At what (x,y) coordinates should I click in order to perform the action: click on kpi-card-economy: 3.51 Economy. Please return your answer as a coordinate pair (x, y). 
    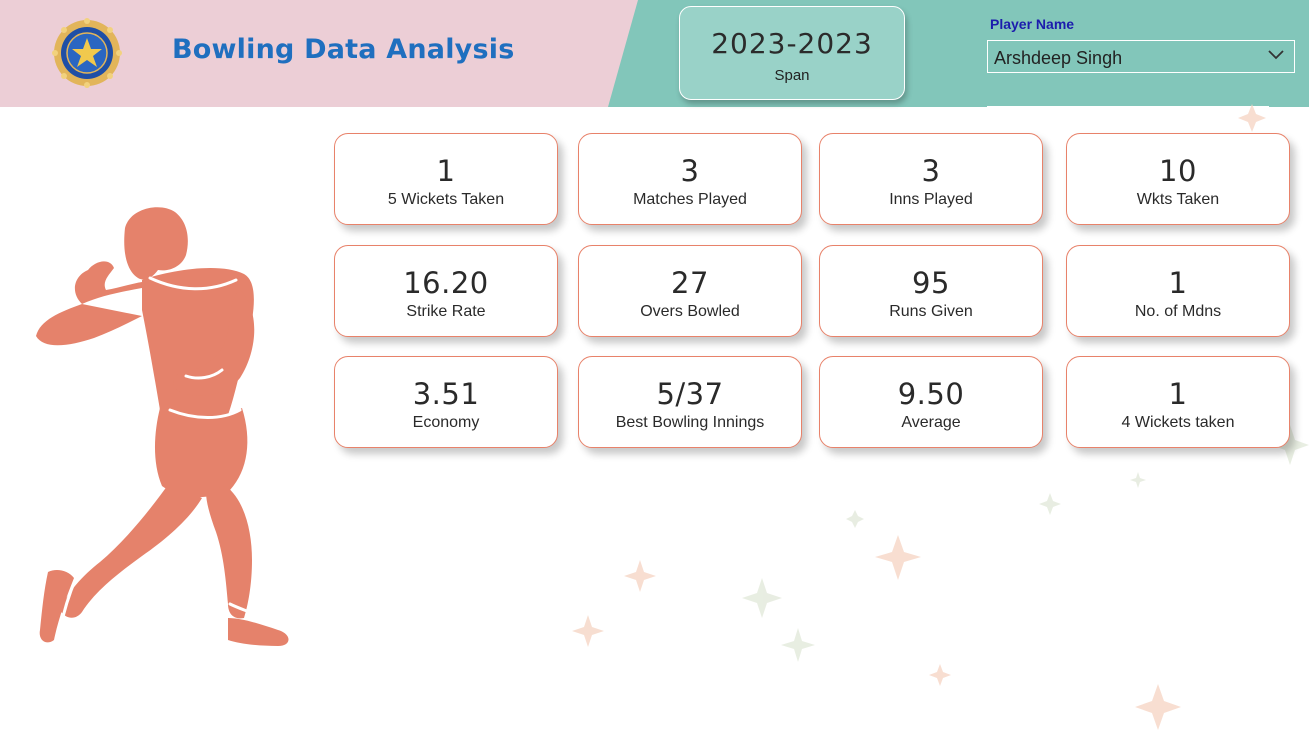
    Looking at the image, I should click on (446, 402).